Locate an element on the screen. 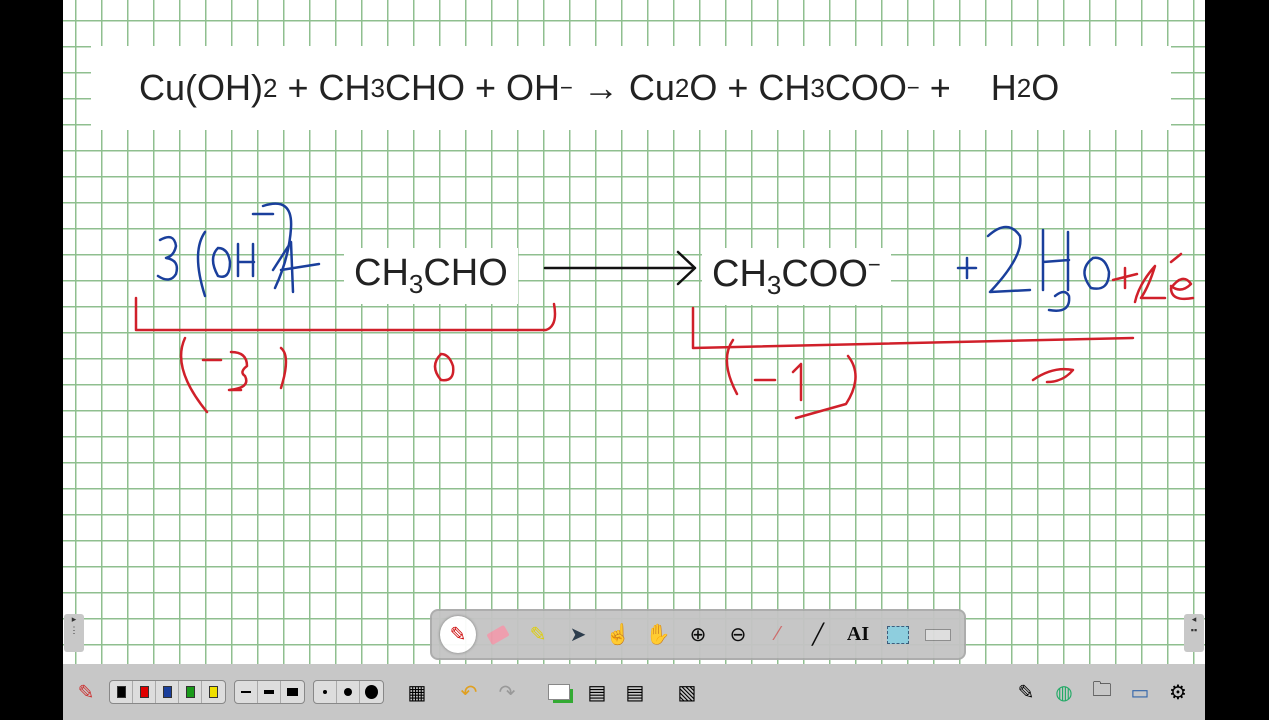 The height and width of the screenshot is (720, 1269). pan-hand-icon: ✋ is located at coordinates (658, 634).